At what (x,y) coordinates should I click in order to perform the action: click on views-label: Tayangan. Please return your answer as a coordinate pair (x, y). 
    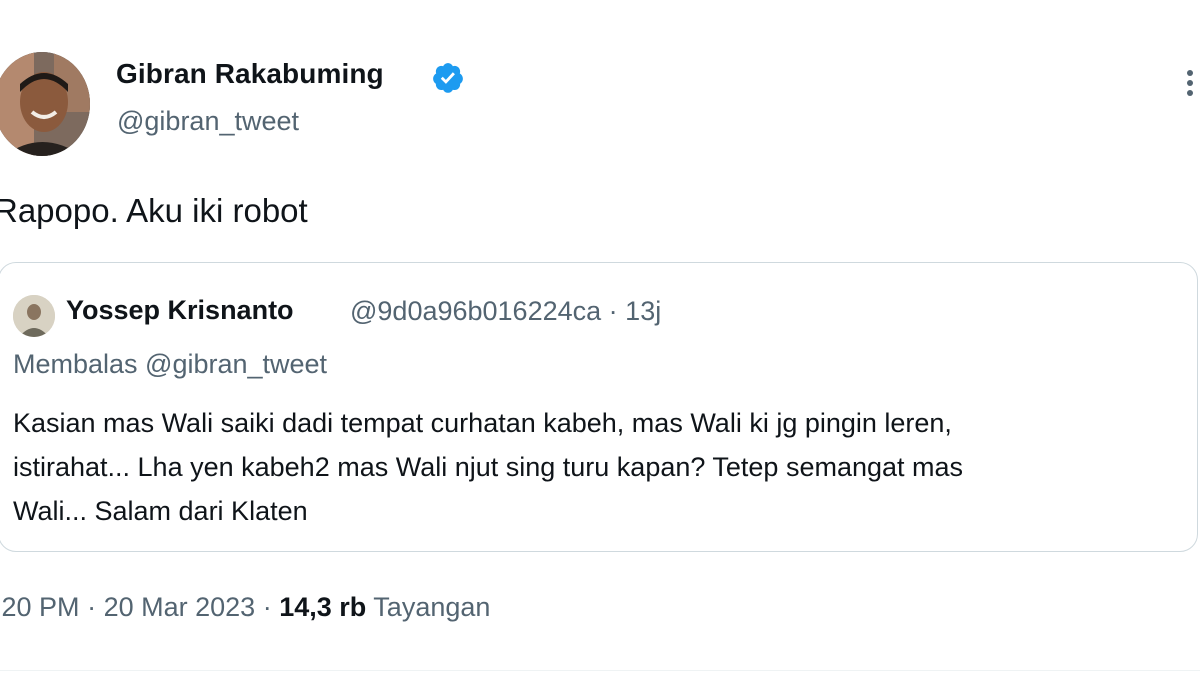
    Looking at the image, I should click on (432, 607).